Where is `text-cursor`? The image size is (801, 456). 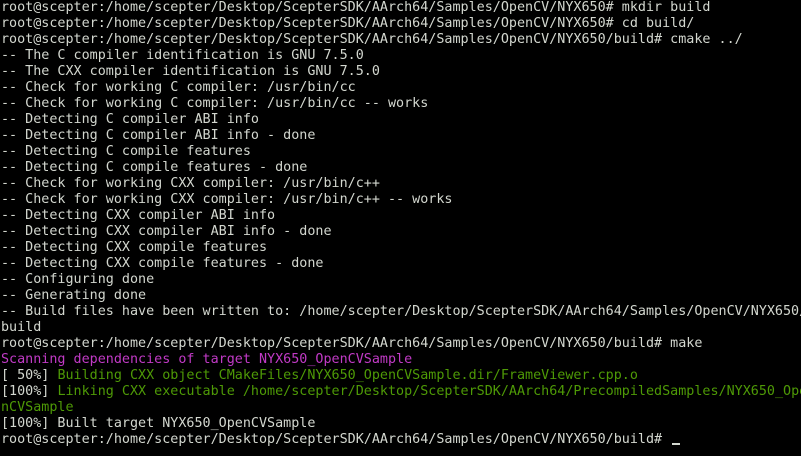
text-cursor is located at coordinates (676, 444).